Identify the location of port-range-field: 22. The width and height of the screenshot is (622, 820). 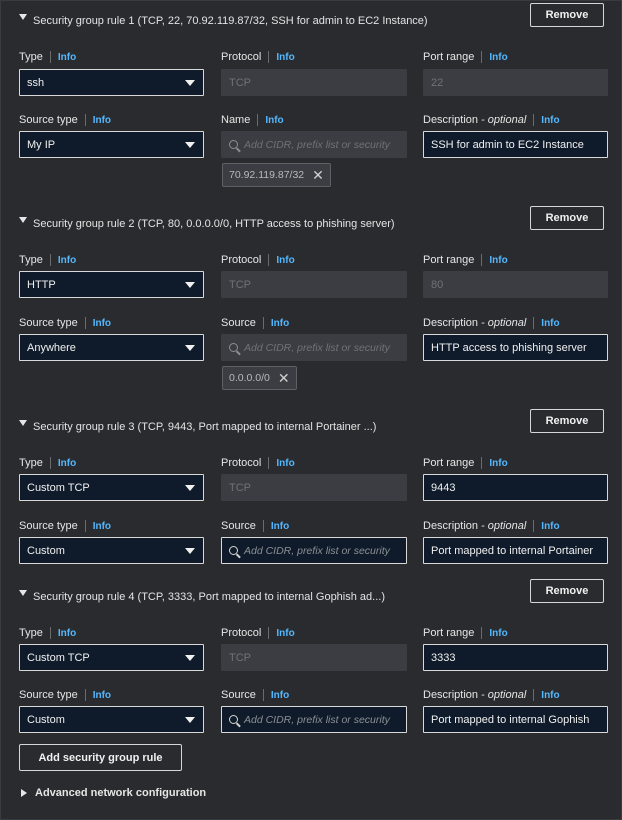
(515, 82).